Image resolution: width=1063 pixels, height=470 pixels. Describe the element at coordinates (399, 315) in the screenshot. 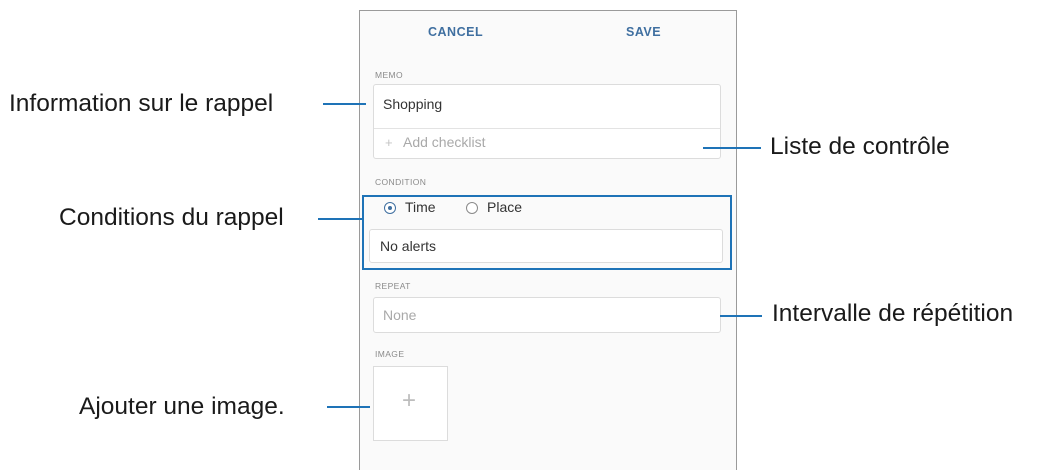

I see `repeat-value: None` at that location.